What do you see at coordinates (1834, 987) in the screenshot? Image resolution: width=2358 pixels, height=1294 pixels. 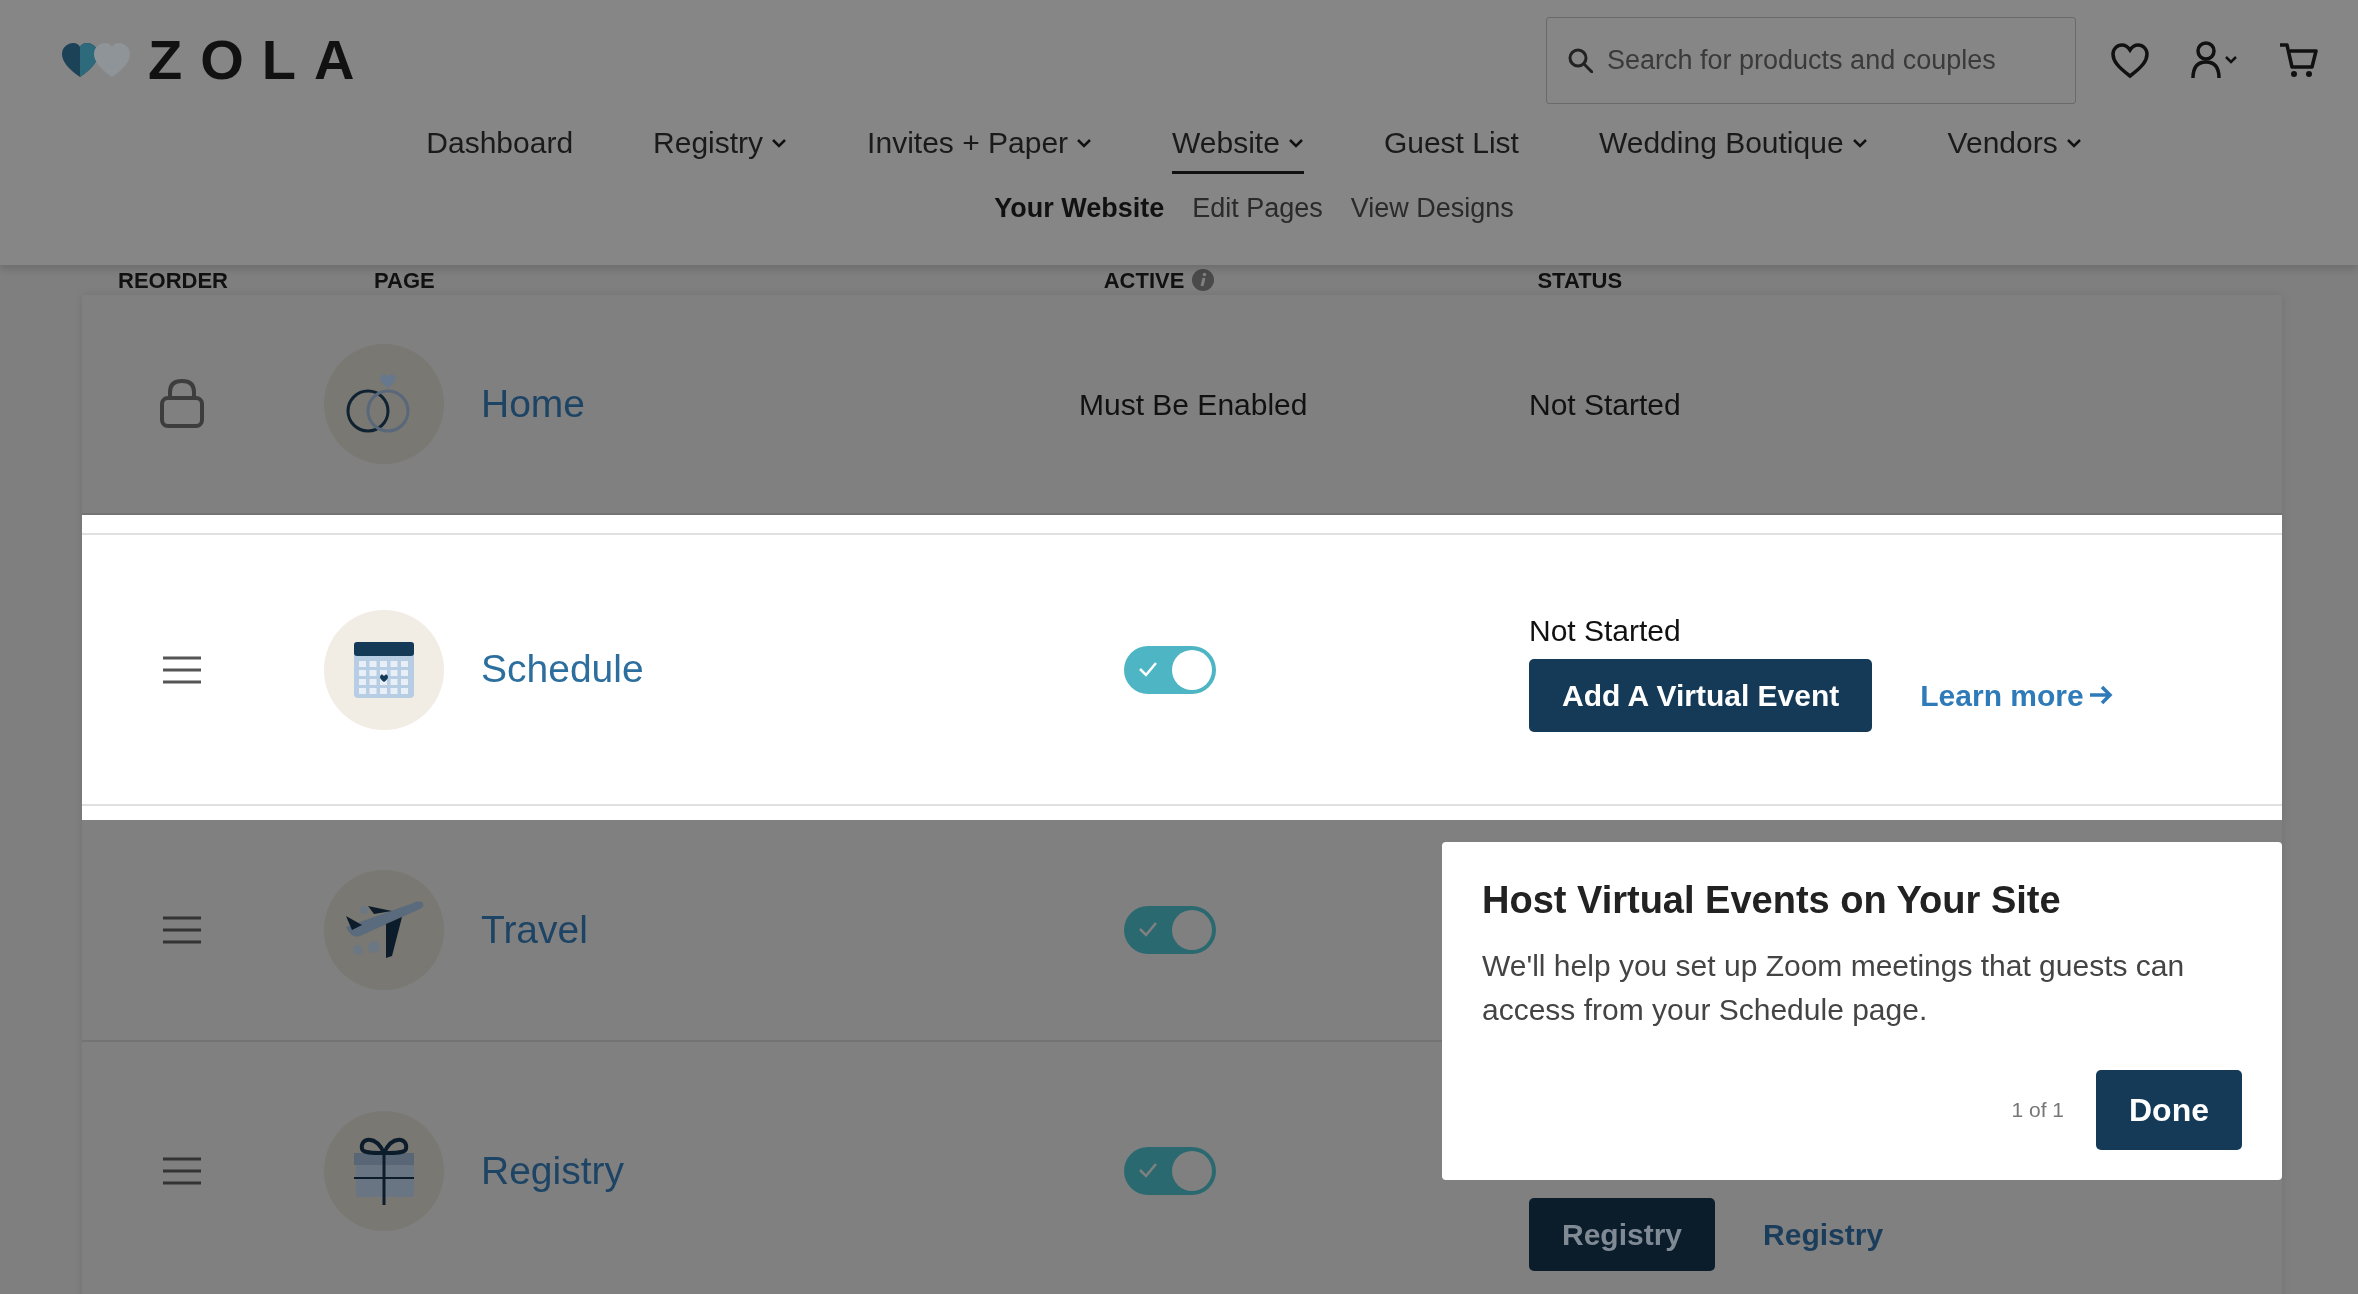 I see `popover-text: We'll help you set up Zoom meetings that guests can access from your Schedule page.` at bounding box center [1834, 987].